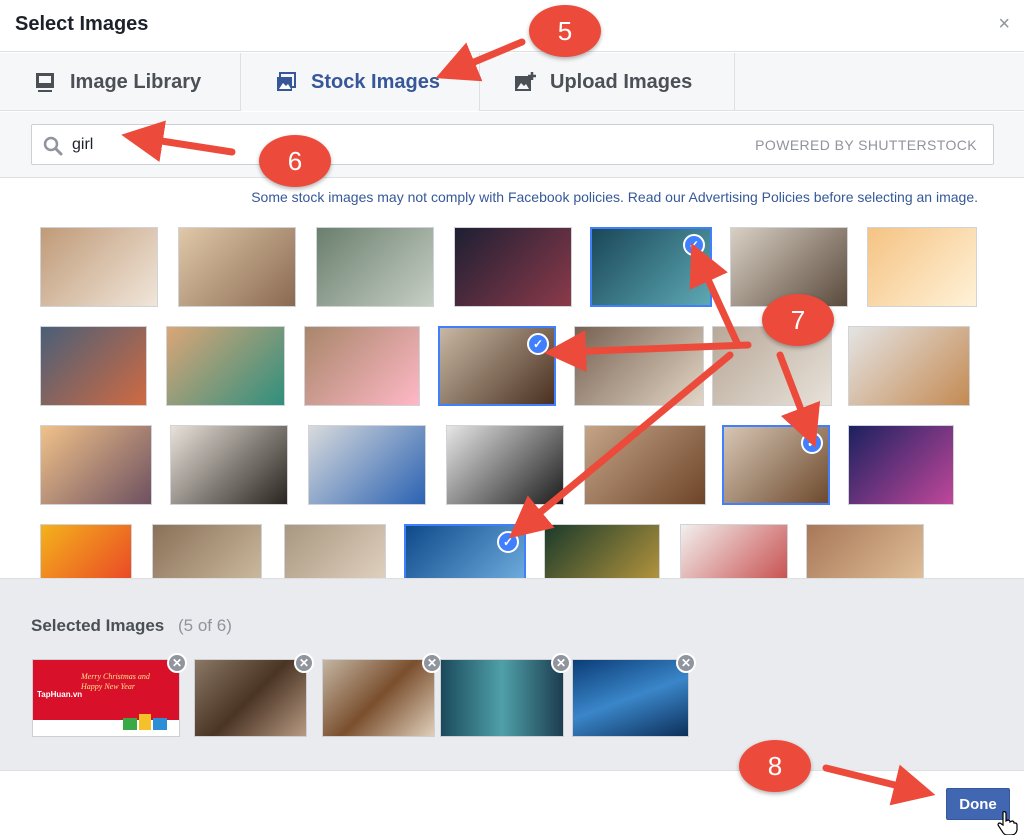 This screenshot has height=835, width=1024. I want to click on image-library-icon, so click(45, 82).